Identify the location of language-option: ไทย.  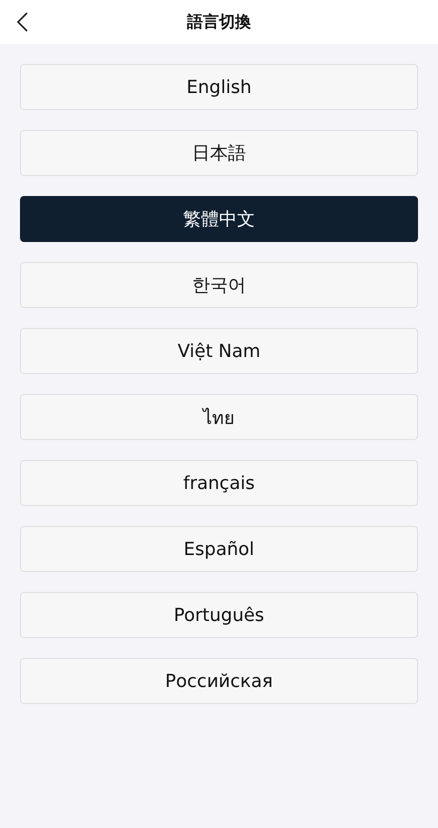
(219, 417).